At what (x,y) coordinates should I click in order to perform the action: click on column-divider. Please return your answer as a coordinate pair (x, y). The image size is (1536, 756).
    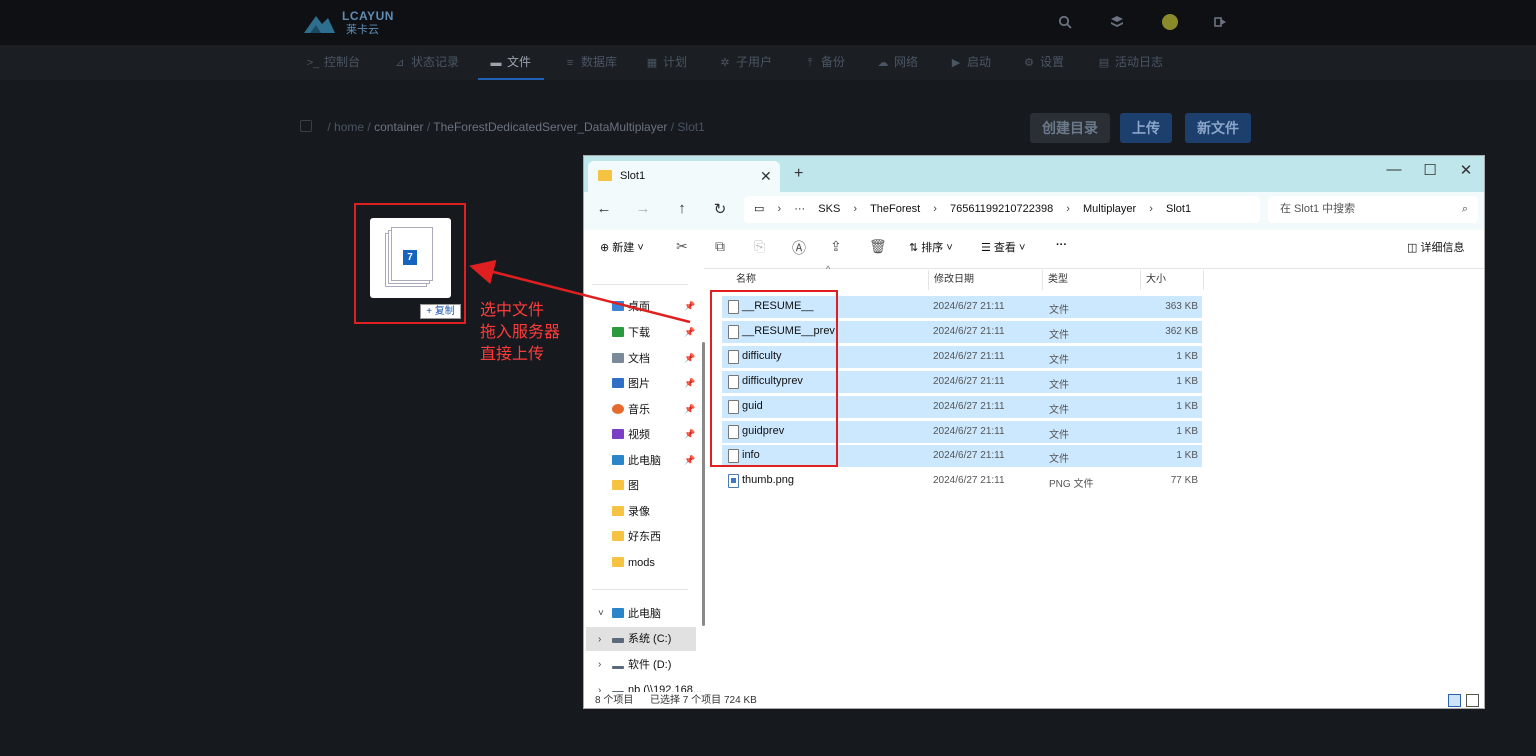
    Looking at the image, I should click on (1203, 280).